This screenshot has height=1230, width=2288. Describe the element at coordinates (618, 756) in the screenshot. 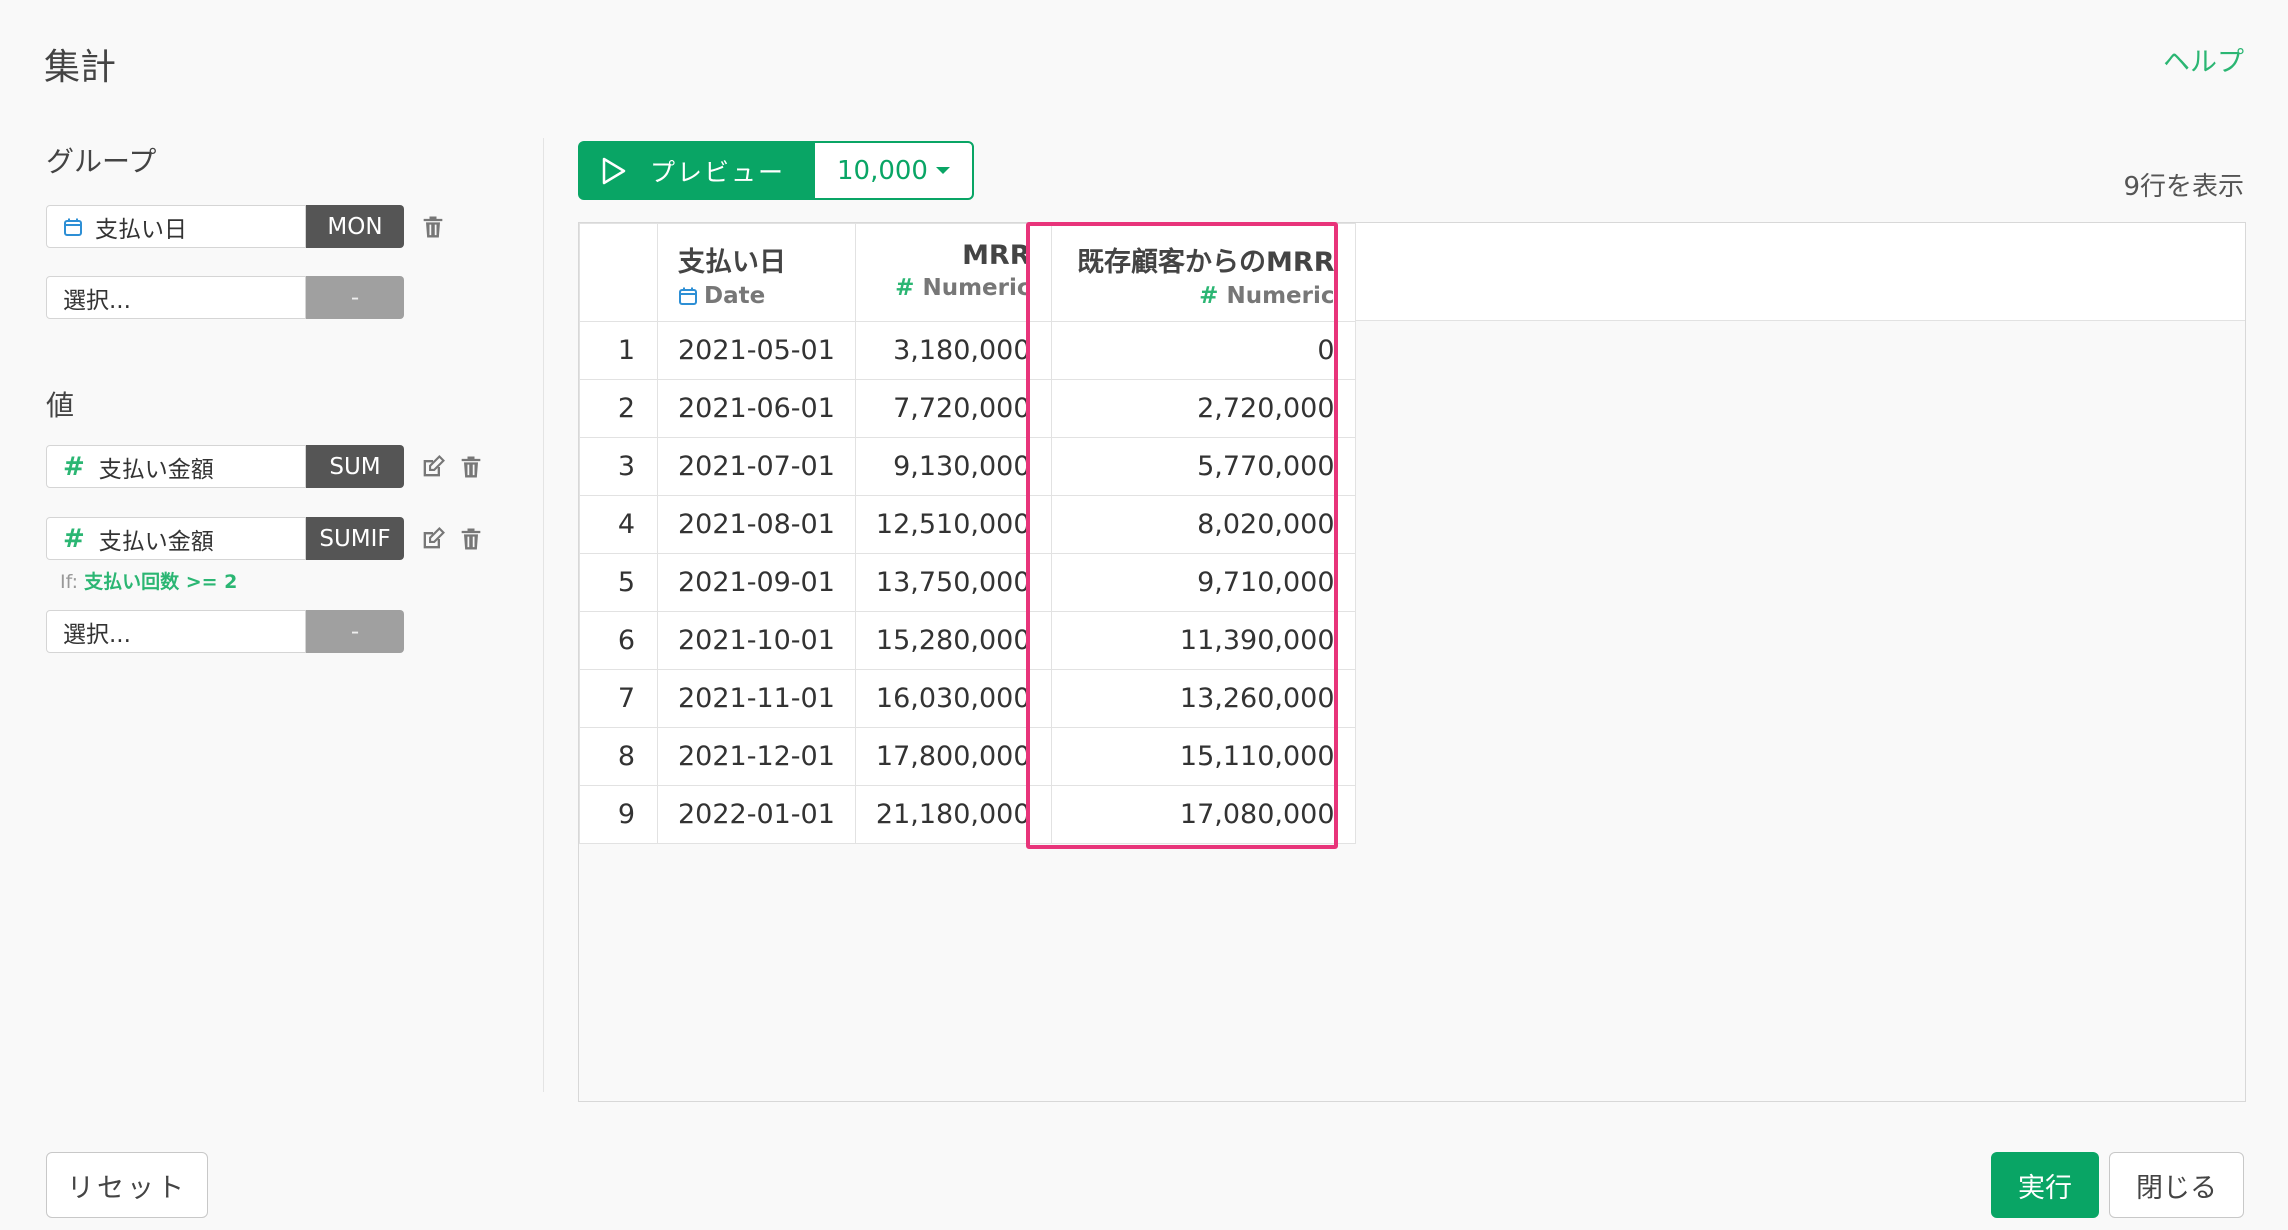

I see `row-index: 8` at that location.